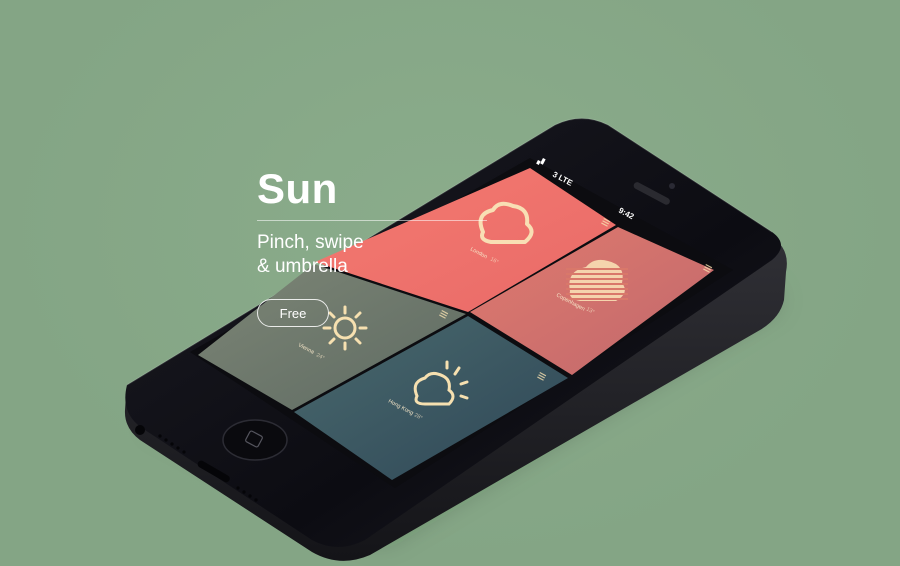 Image resolution: width=900 pixels, height=566 pixels. Describe the element at coordinates (302, 266) in the screenshot. I see `tagline-line-2: & umbrella` at that location.